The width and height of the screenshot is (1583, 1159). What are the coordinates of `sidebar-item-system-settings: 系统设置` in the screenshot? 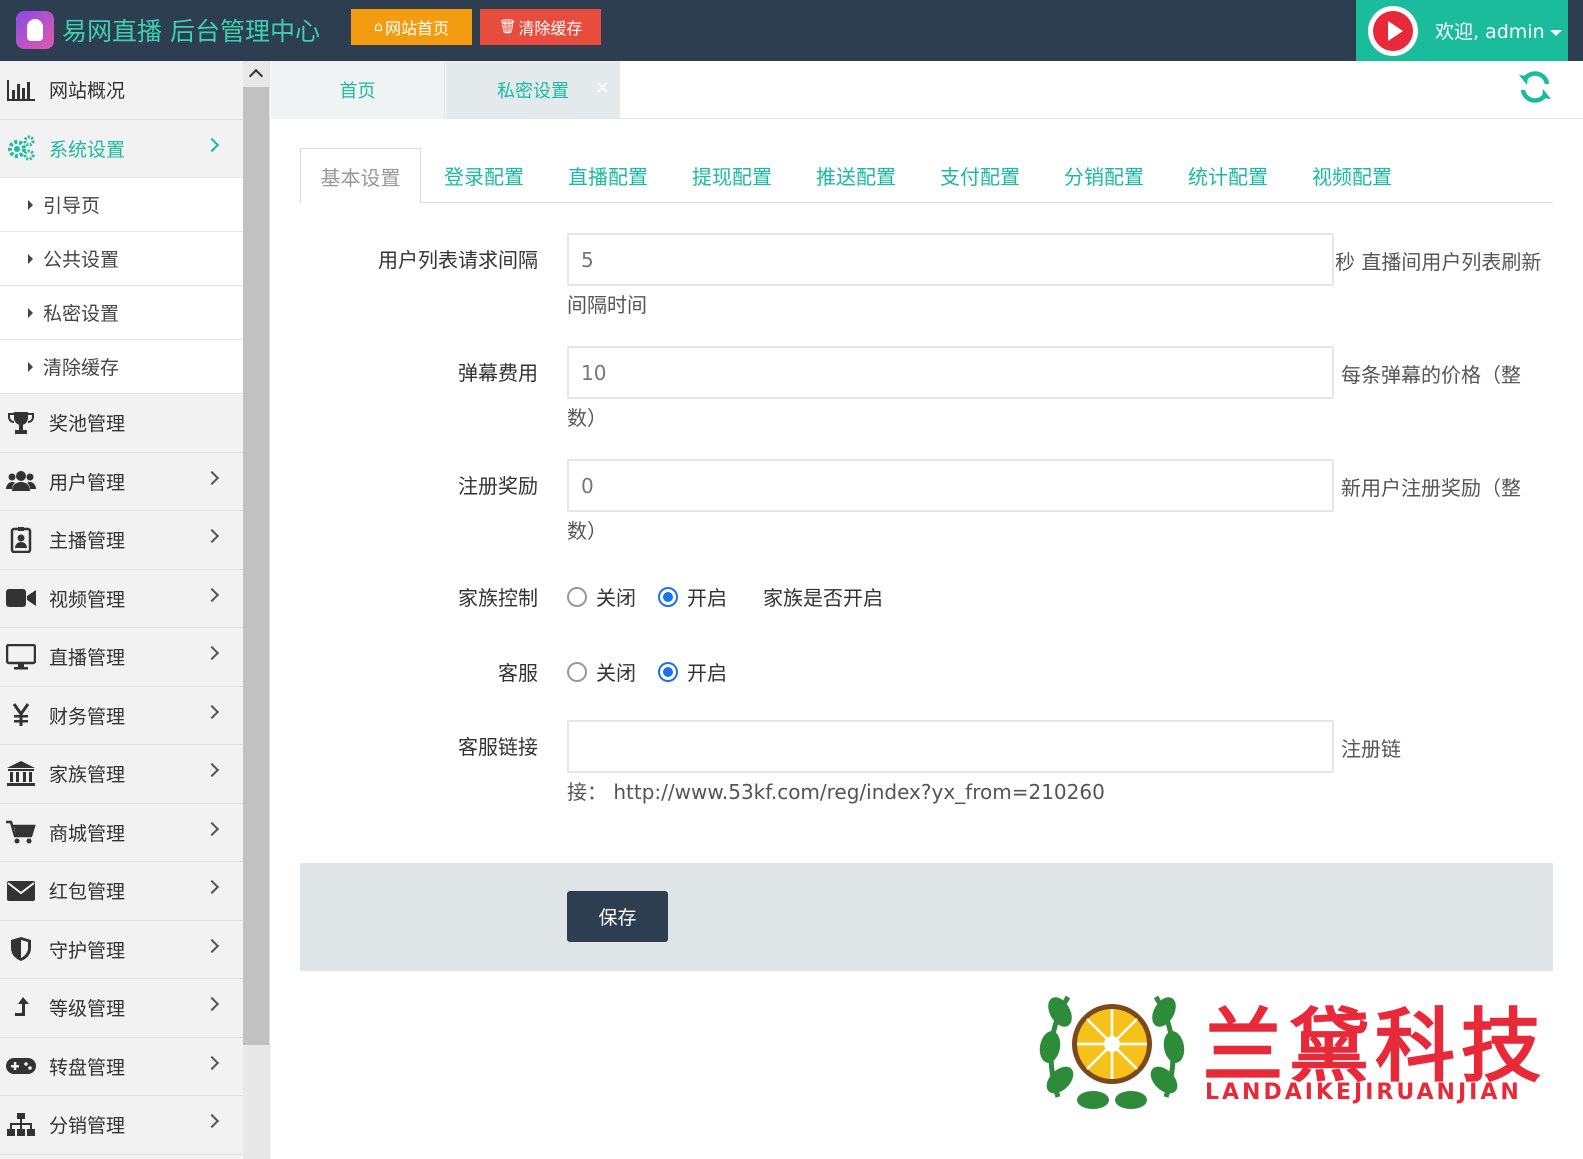 It's located at (121, 148).